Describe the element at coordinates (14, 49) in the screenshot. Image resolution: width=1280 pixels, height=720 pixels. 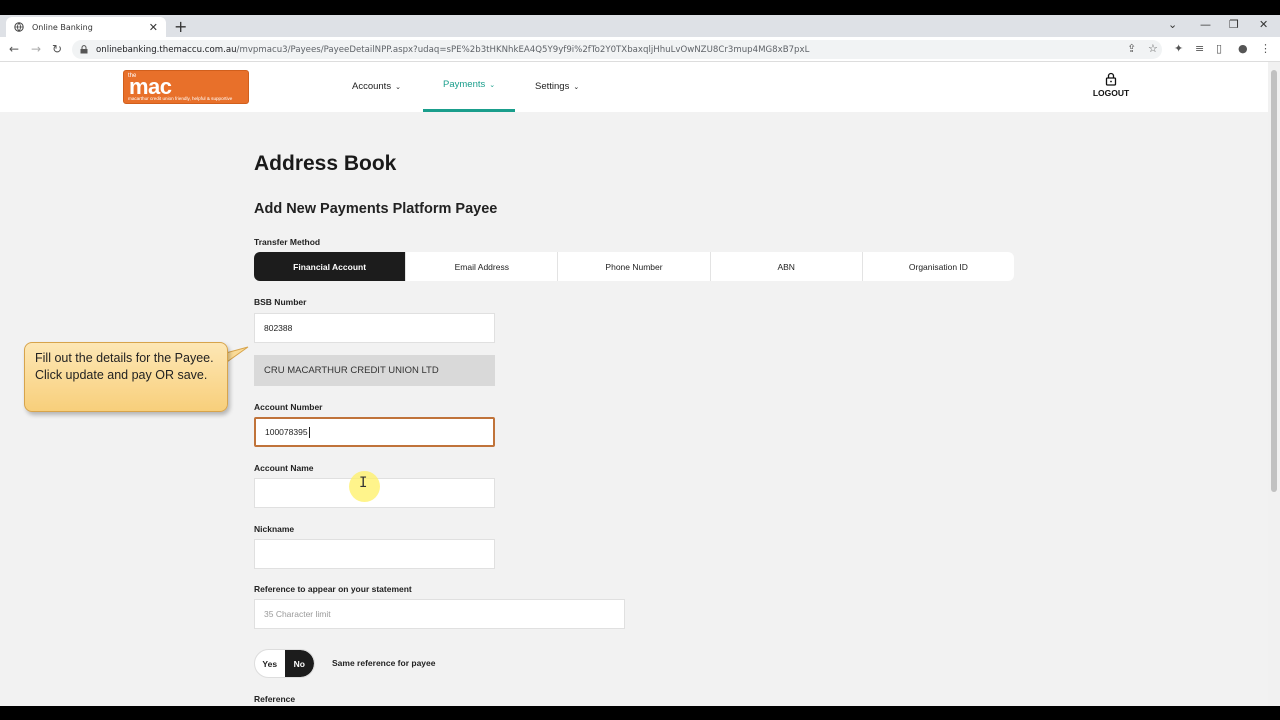
I see `back-icon: ←` at that location.